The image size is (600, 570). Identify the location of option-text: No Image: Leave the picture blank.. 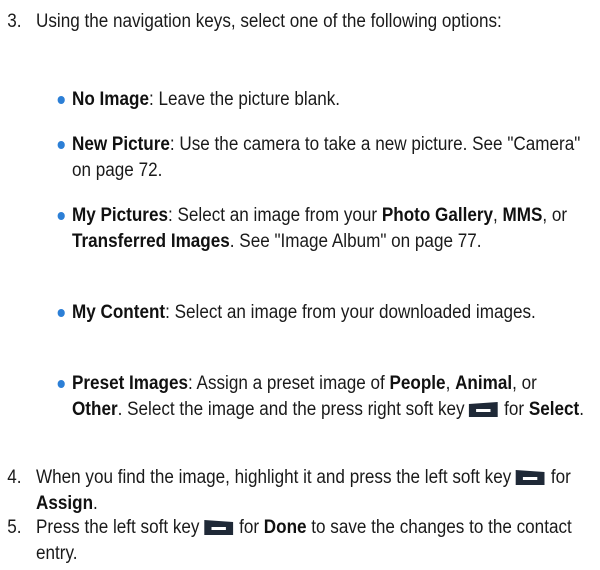
(206, 99).